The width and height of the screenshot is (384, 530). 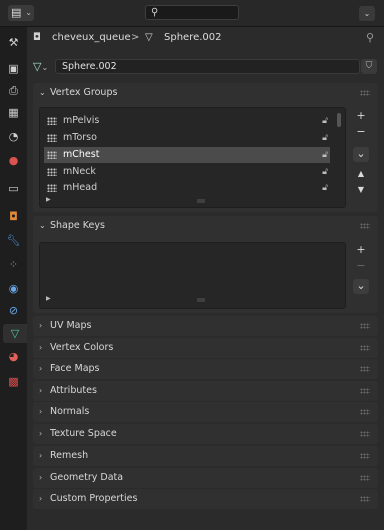 I want to click on mesh-datablock-row: ▽⌄ Sphere.002 ⛉, so click(x=205, y=67).